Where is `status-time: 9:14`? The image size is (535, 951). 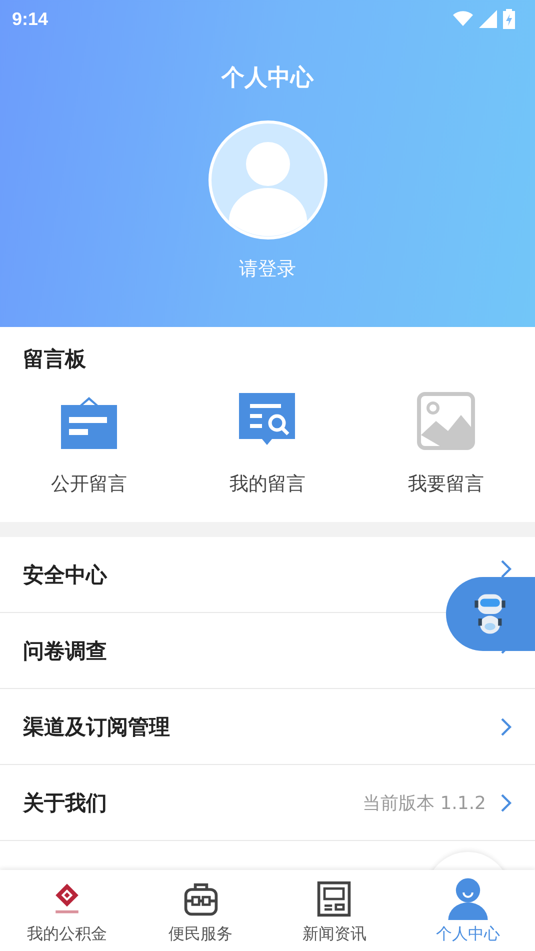
status-time: 9:14 is located at coordinates (30, 19).